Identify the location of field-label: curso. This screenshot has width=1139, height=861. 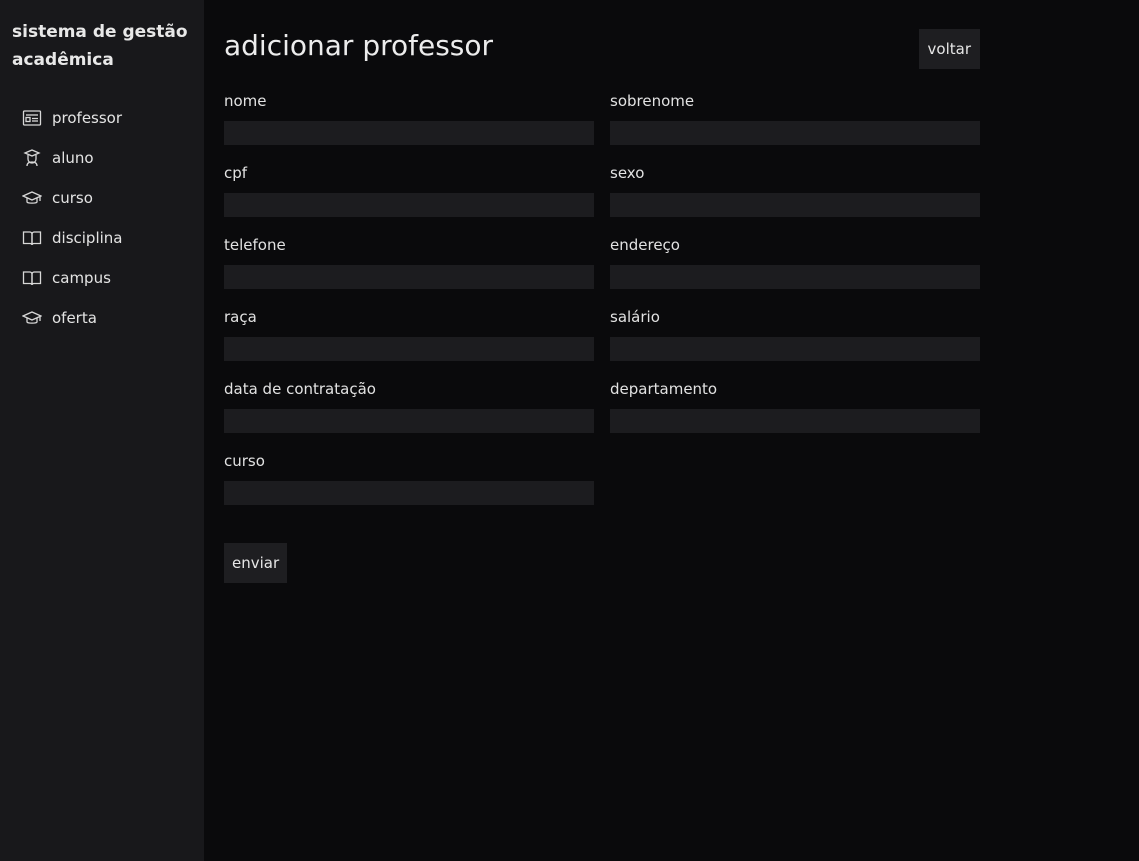
(244, 461).